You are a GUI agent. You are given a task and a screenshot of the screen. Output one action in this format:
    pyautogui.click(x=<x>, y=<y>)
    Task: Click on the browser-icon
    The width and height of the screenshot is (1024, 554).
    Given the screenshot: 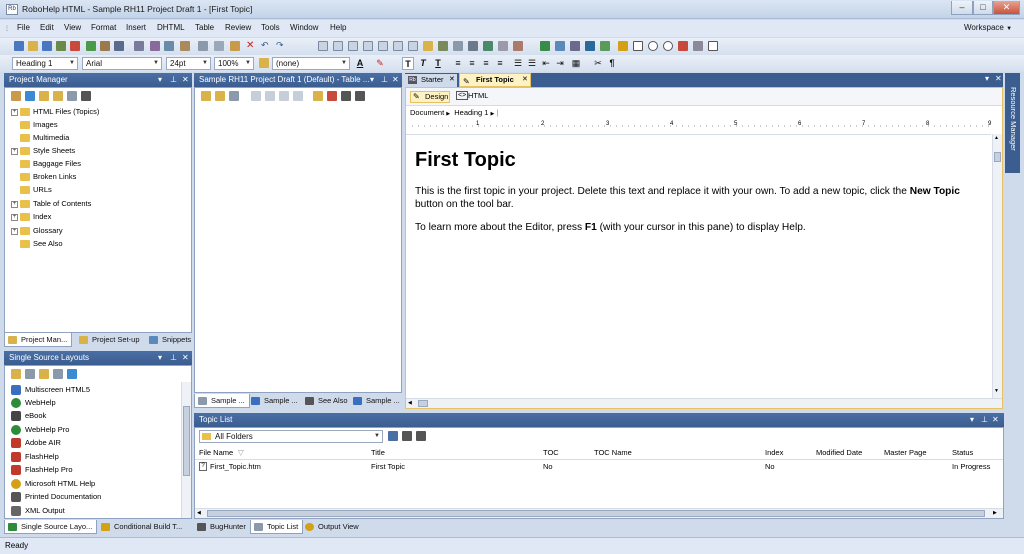 What is the action you would take?
    pyautogui.click(x=545, y=46)
    